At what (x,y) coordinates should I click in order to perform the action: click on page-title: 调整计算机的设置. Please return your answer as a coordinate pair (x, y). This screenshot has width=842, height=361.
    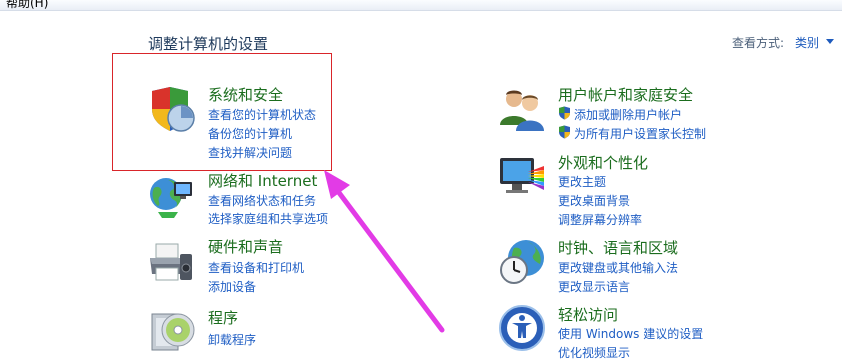
    Looking at the image, I should click on (208, 44).